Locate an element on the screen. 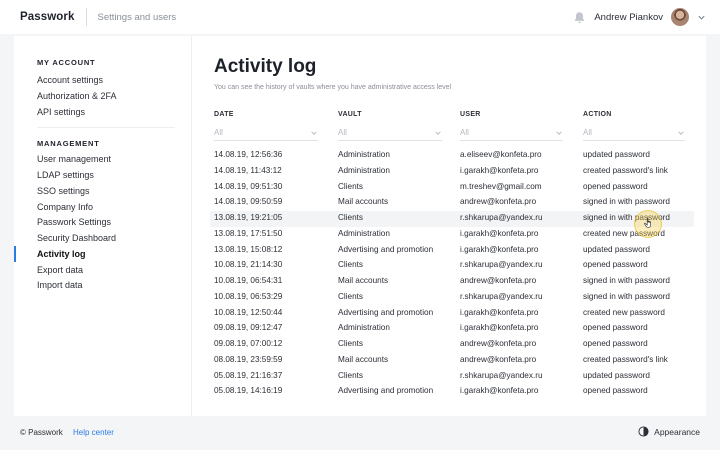 This screenshot has width=720, height=450. column-header-date: DATE is located at coordinates (224, 114).